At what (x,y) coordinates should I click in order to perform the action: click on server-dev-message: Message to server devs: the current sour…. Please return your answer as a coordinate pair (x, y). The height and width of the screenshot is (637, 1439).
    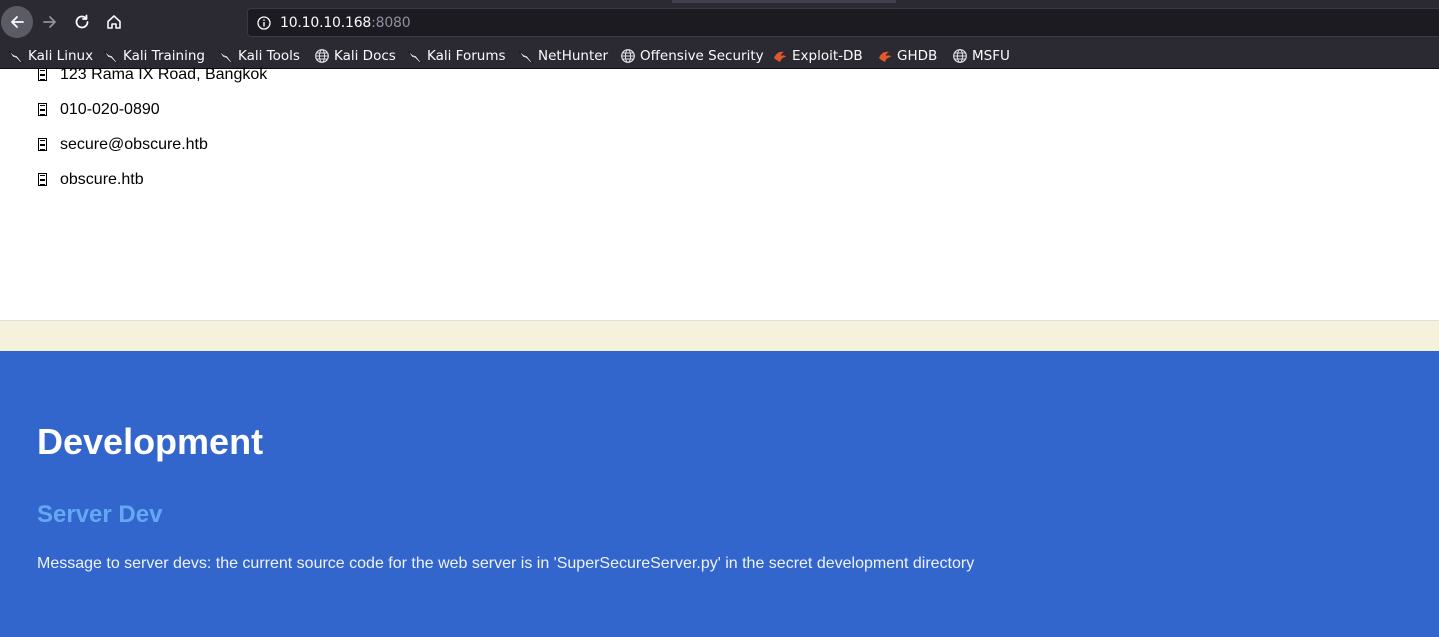
    Looking at the image, I should click on (506, 563).